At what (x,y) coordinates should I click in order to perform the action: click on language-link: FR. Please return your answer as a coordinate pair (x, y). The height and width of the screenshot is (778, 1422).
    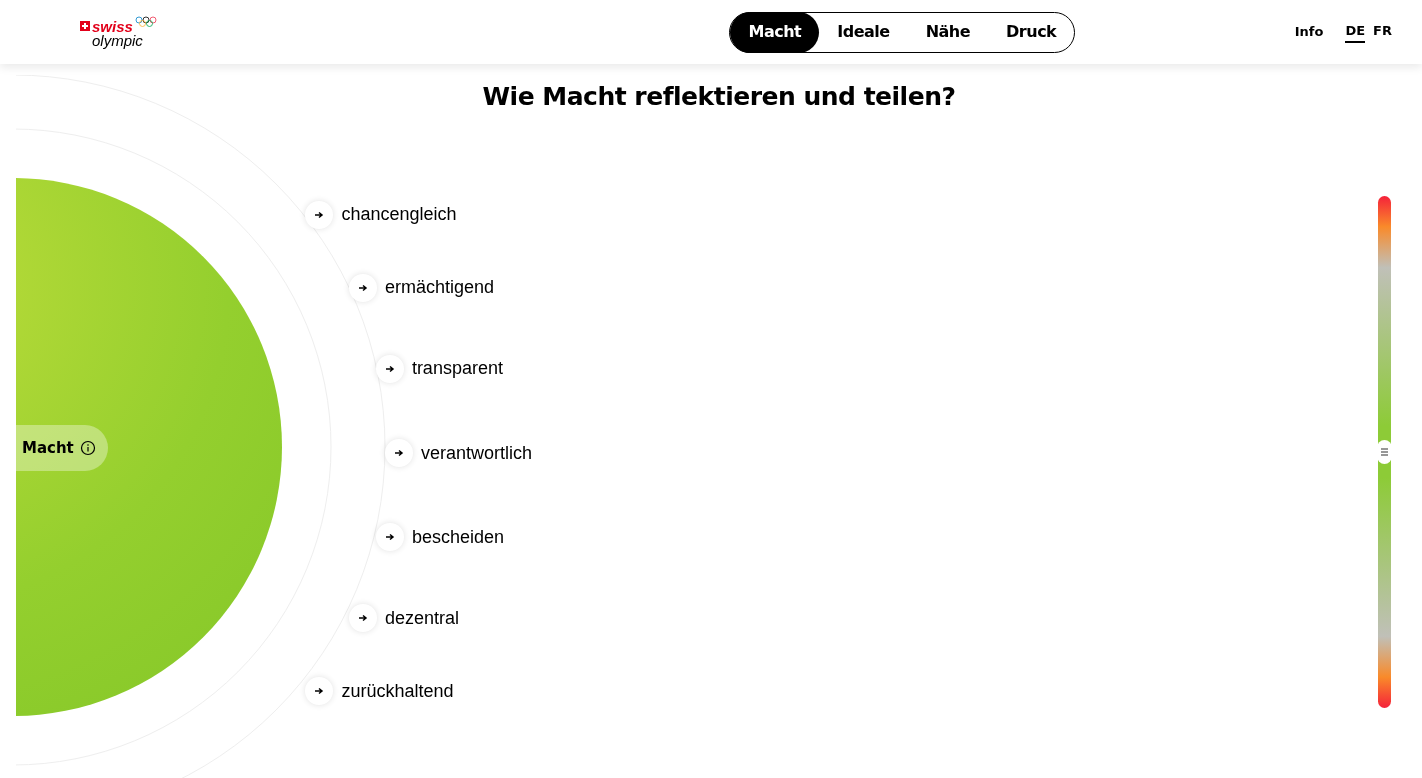
    Looking at the image, I should click on (1382, 32).